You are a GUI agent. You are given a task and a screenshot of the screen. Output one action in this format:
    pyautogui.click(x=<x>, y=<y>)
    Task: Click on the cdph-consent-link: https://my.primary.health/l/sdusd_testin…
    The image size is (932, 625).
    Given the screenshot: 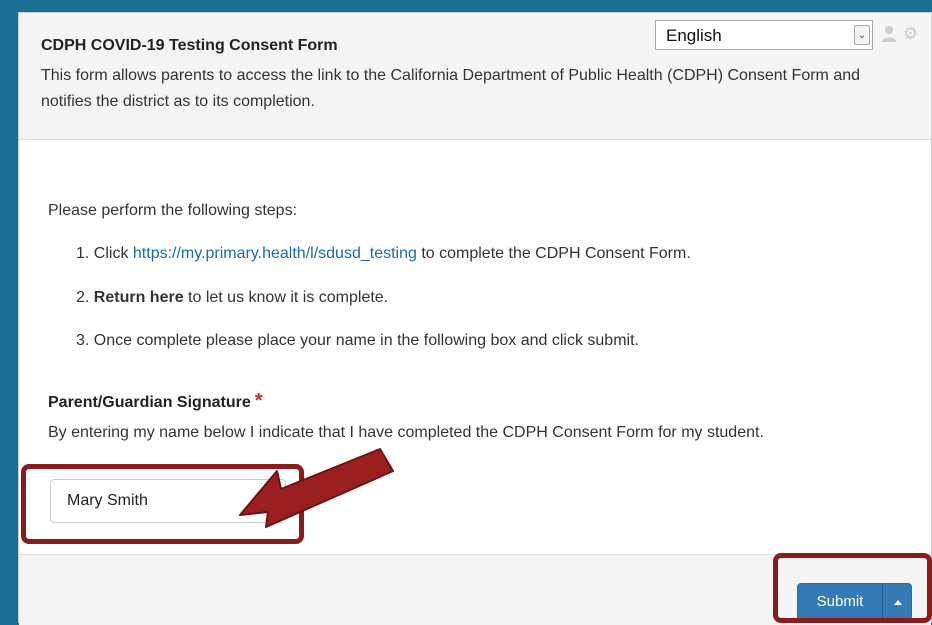 What is the action you would take?
    pyautogui.click(x=275, y=253)
    